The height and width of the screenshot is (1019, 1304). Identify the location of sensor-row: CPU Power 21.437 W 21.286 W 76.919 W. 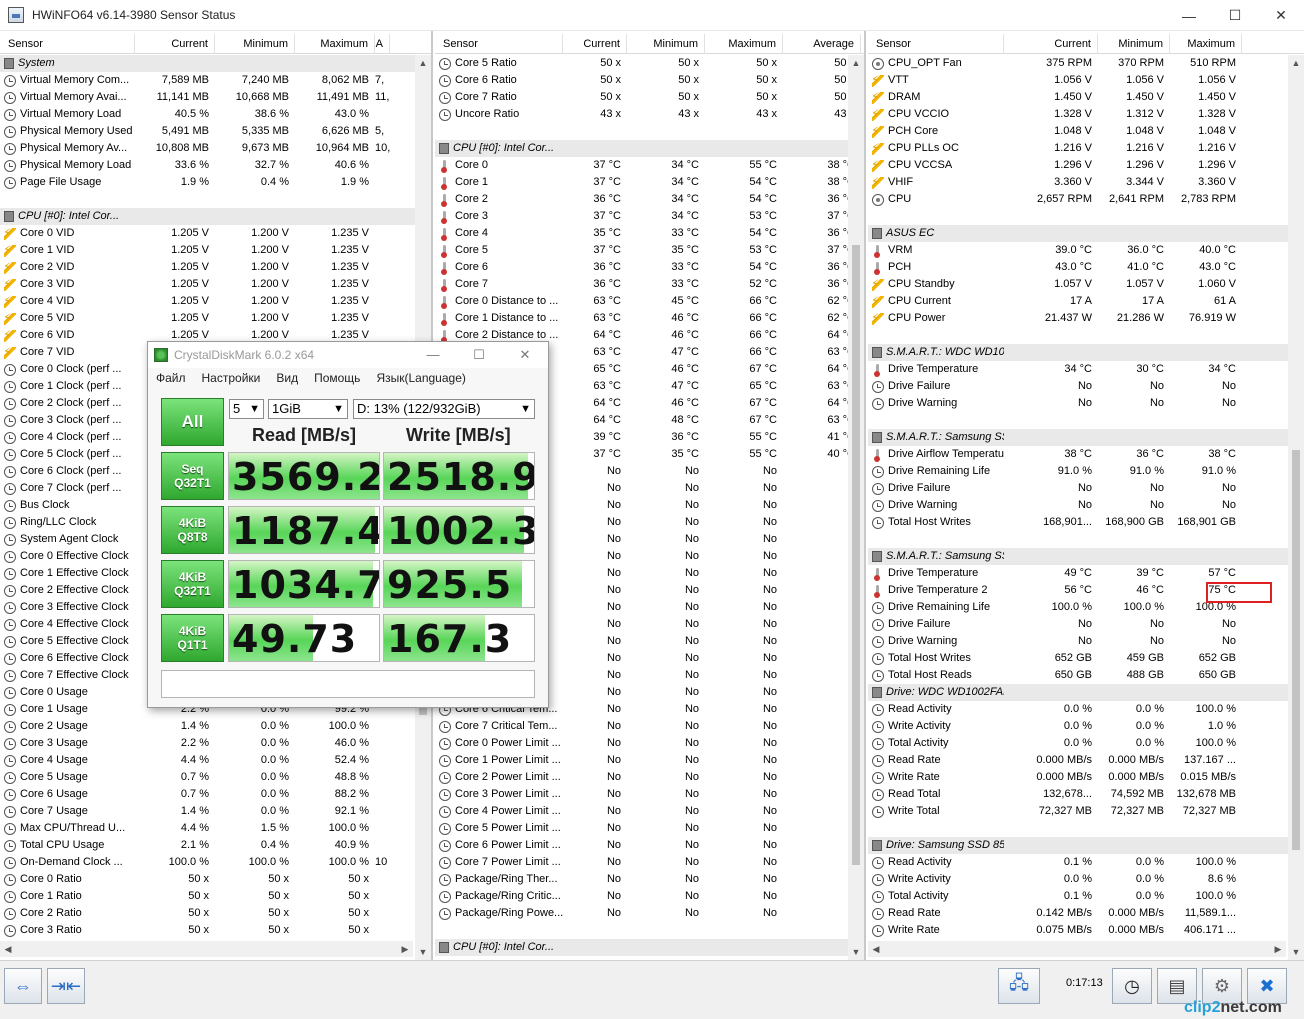
(1086, 318).